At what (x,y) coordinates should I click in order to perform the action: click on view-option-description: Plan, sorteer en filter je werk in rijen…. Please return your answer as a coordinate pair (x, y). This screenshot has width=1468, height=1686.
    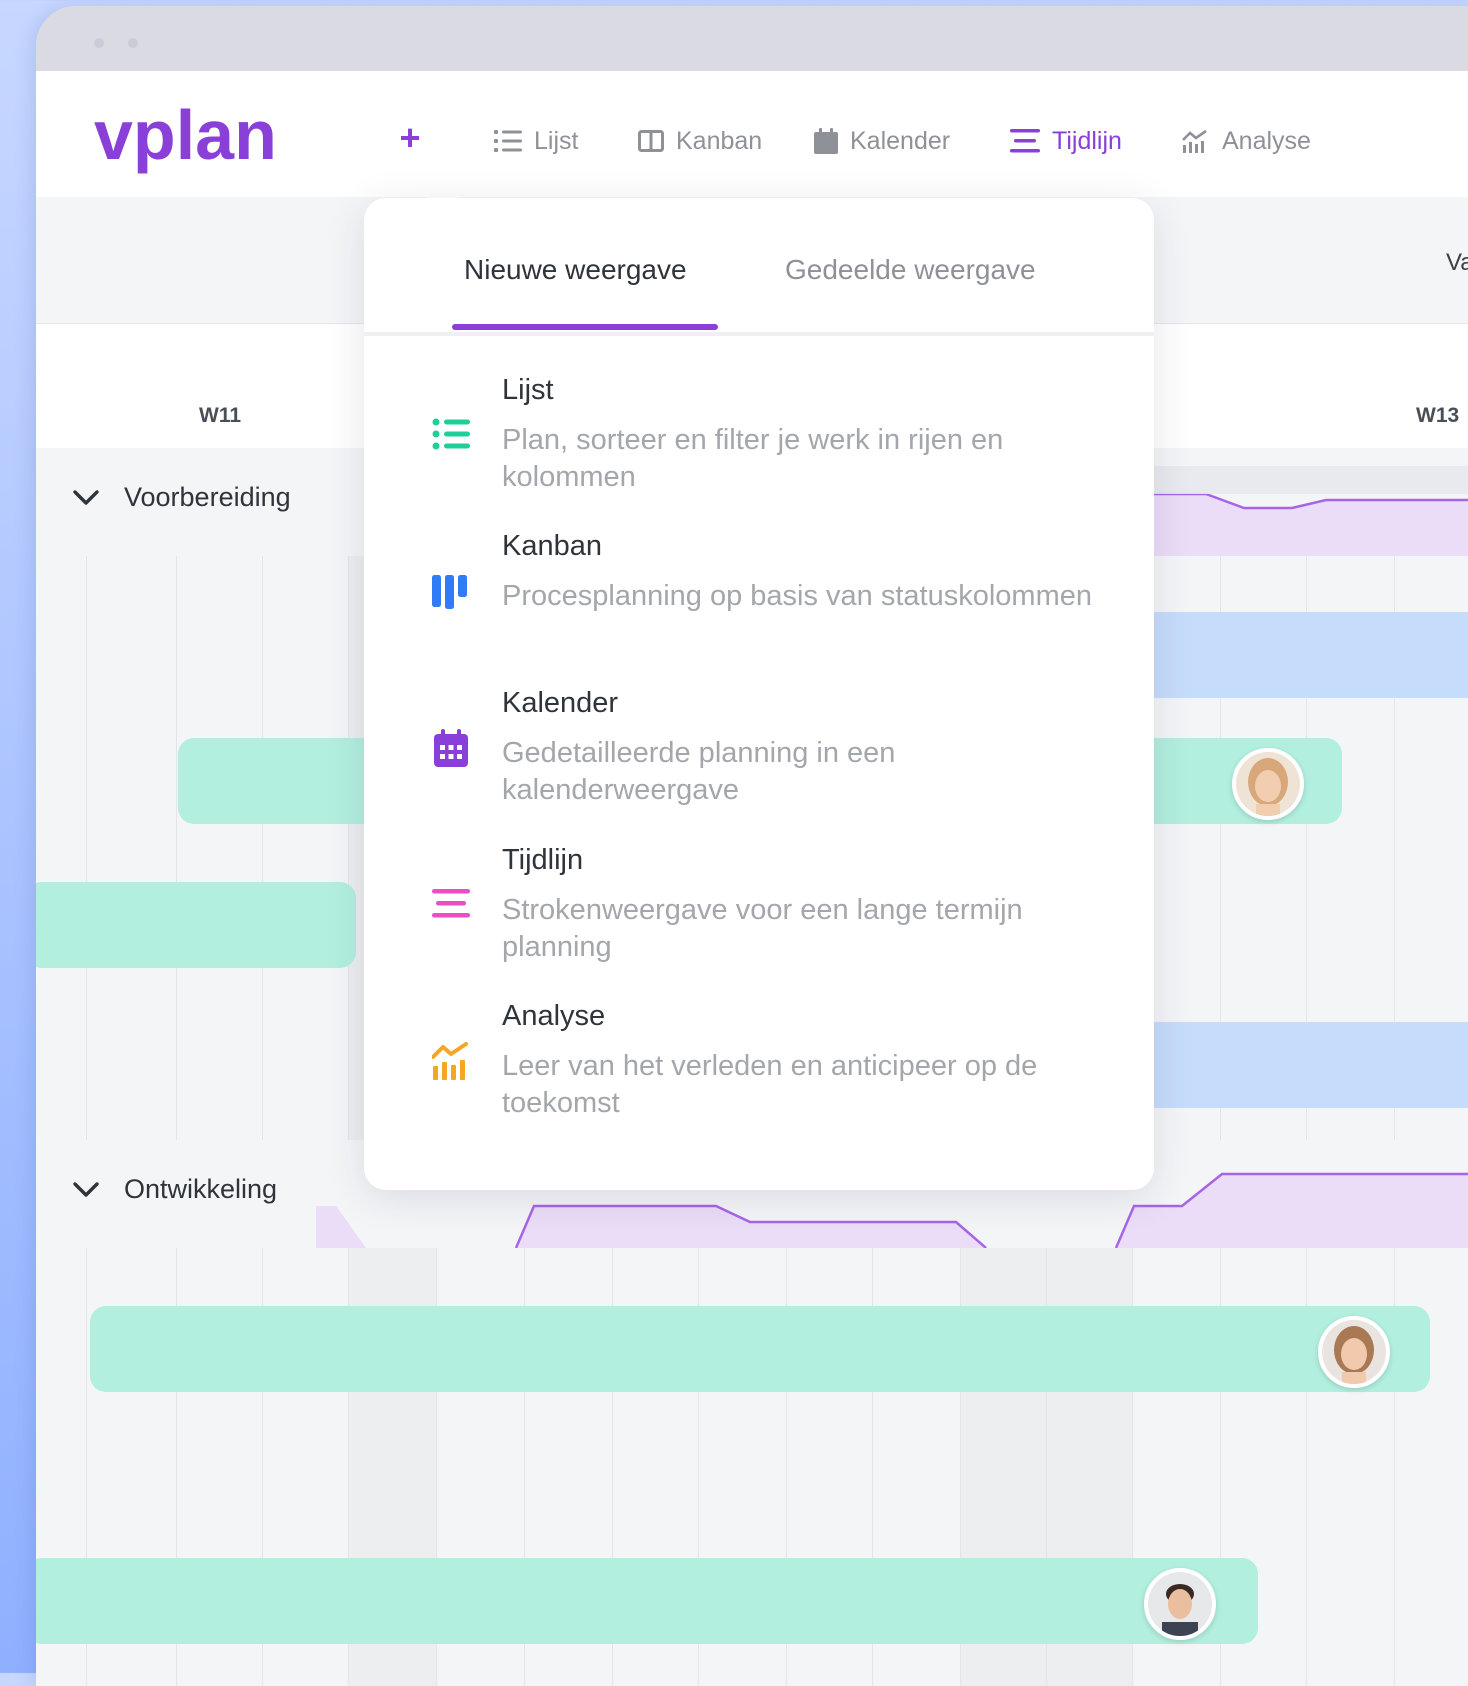
    Looking at the image, I should click on (753, 458).